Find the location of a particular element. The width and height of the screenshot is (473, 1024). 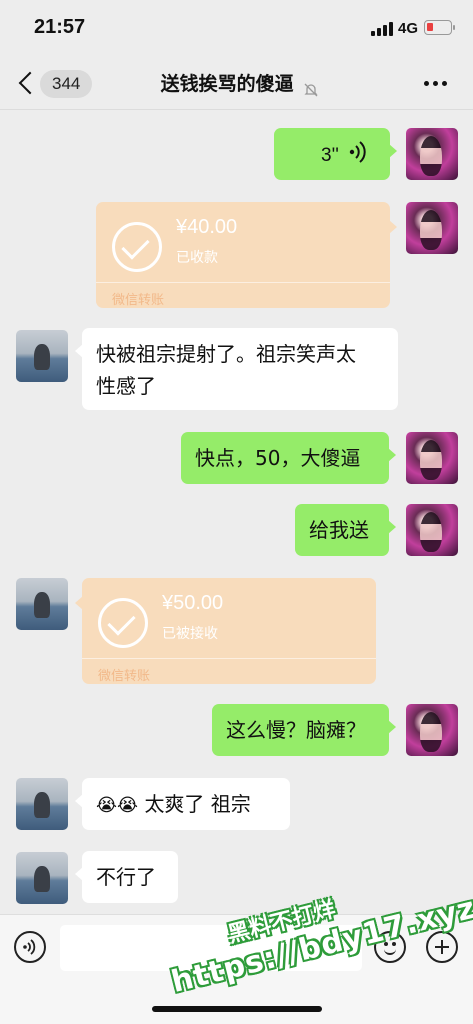

status-bar: 21:57 4G is located at coordinates (236, 29).